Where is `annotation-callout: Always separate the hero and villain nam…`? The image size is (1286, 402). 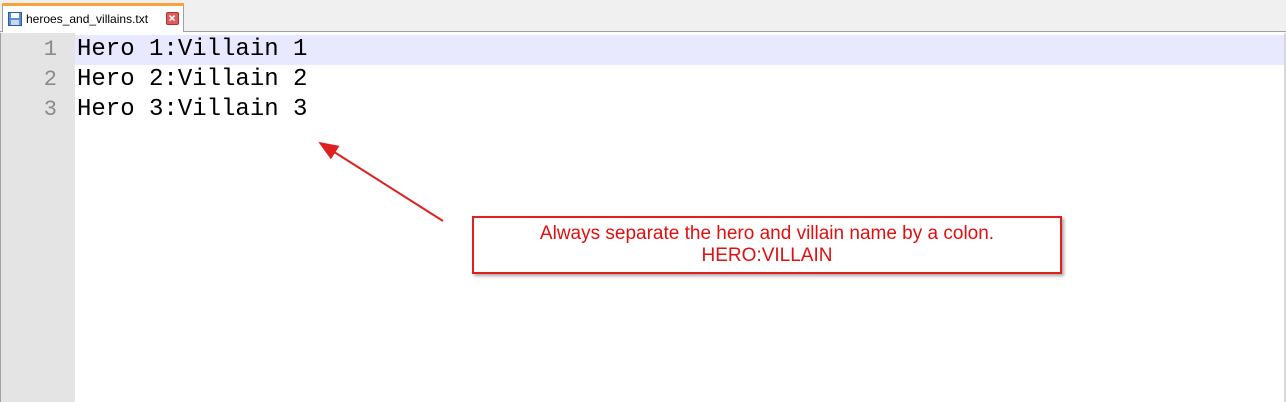
annotation-callout: Always separate the hero and villain nam… is located at coordinates (767, 245).